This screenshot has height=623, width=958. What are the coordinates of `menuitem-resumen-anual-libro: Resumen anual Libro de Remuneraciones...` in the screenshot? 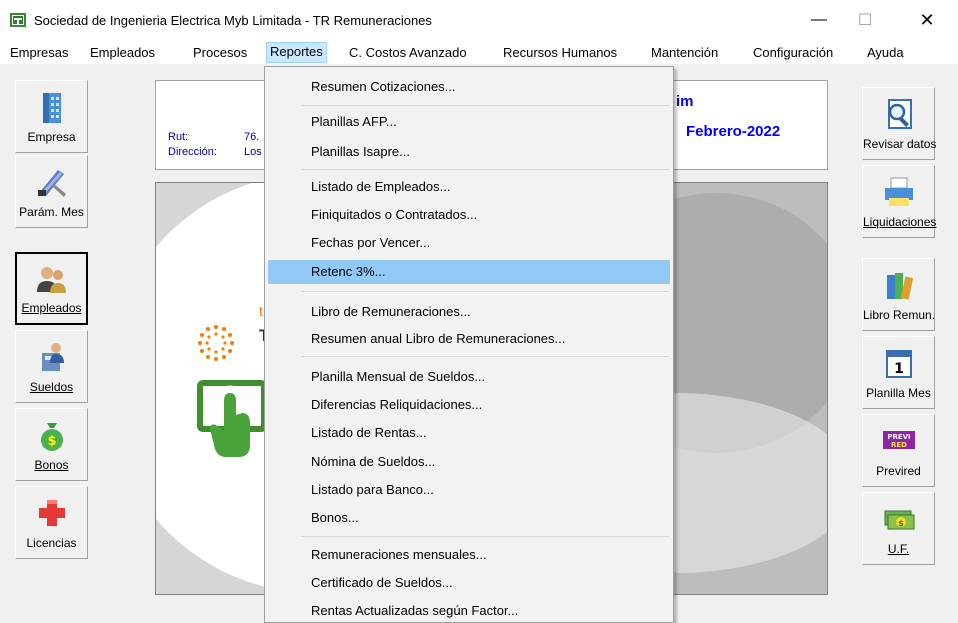 It's located at (469, 339).